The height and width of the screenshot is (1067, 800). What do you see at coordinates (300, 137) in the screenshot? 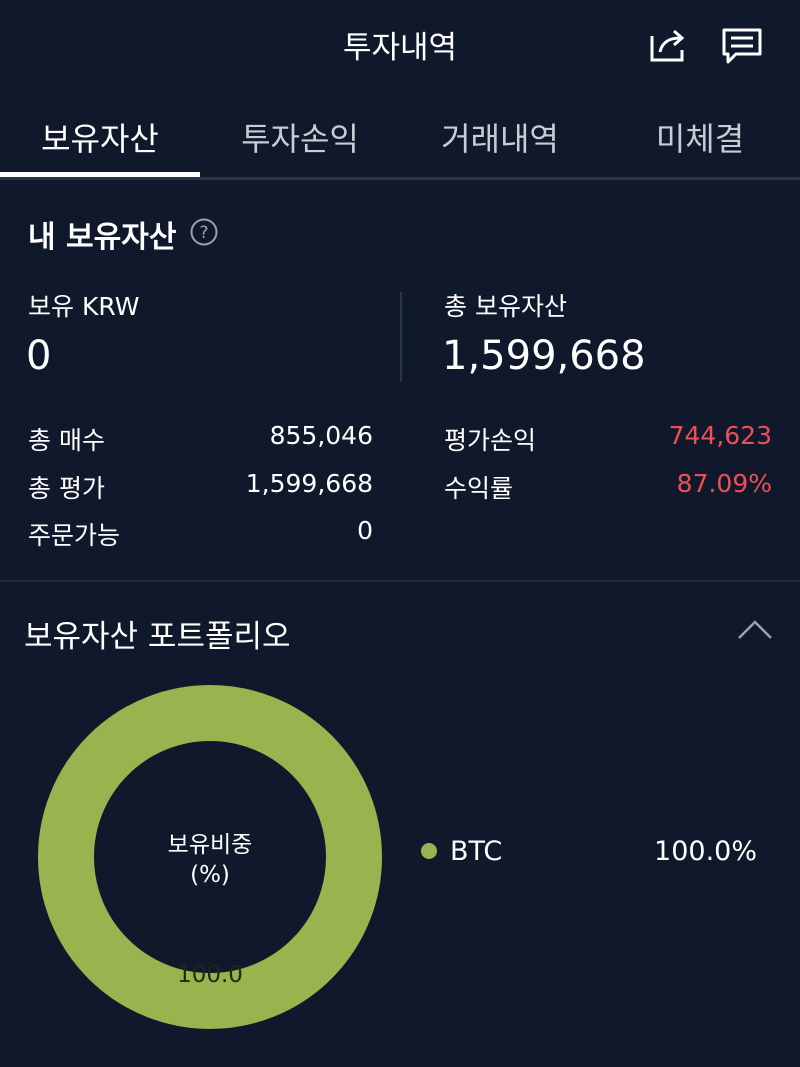
I see `tab-profit-loss: 투자손익` at bounding box center [300, 137].